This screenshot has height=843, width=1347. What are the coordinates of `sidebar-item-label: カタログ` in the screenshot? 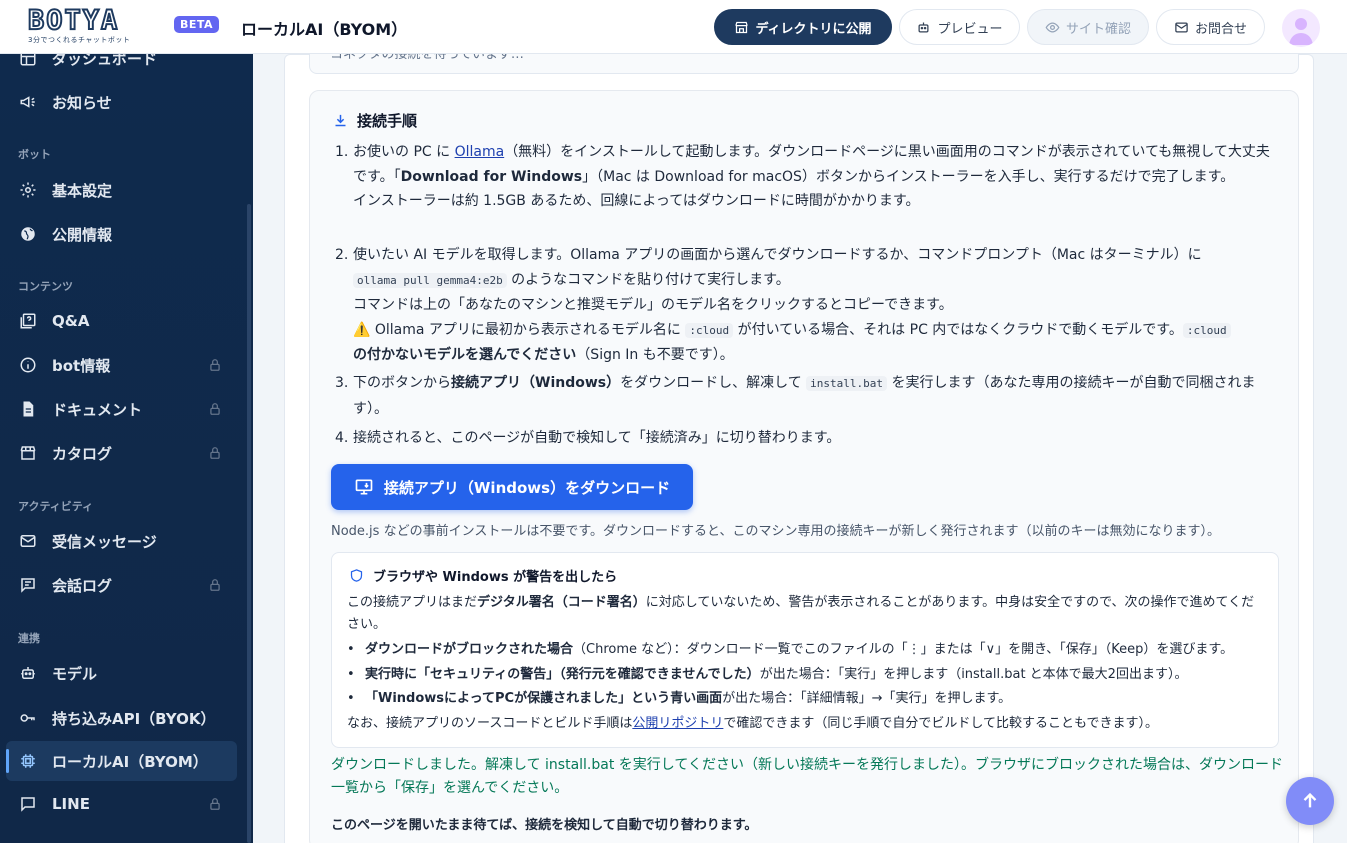 It's located at (82, 453).